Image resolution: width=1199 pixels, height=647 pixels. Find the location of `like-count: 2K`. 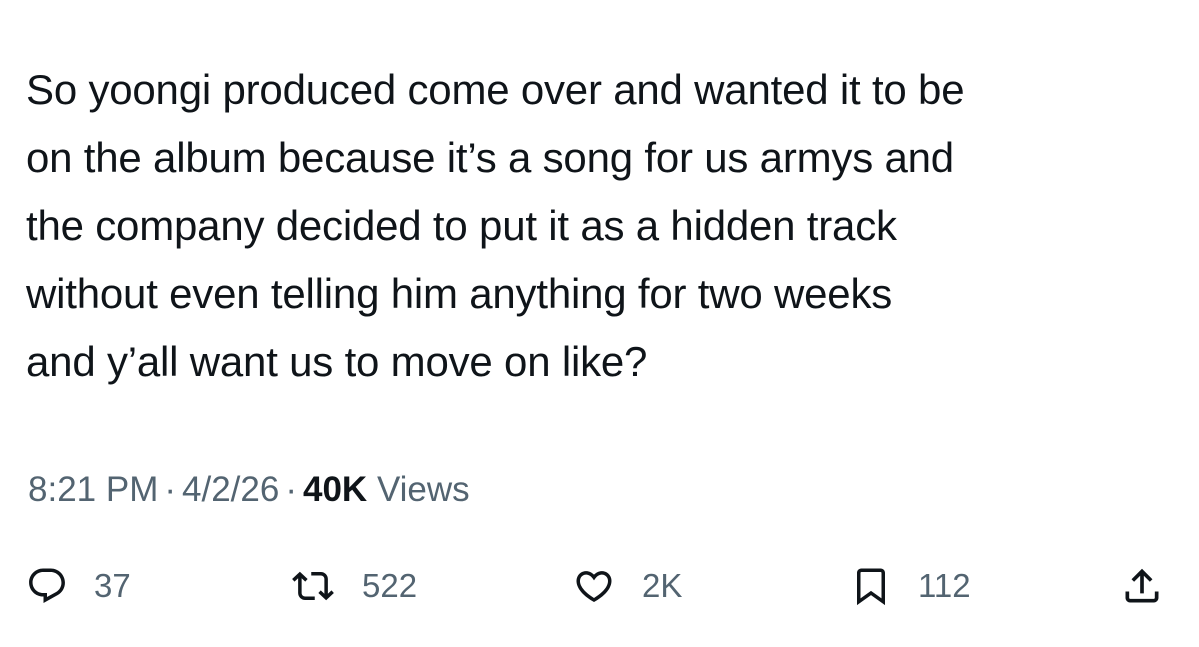

like-count: 2K is located at coordinates (662, 585).